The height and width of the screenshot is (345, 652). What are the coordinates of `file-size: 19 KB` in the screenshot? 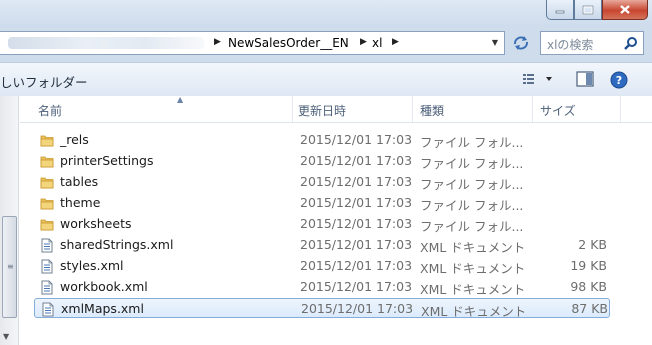 It's located at (588, 265).